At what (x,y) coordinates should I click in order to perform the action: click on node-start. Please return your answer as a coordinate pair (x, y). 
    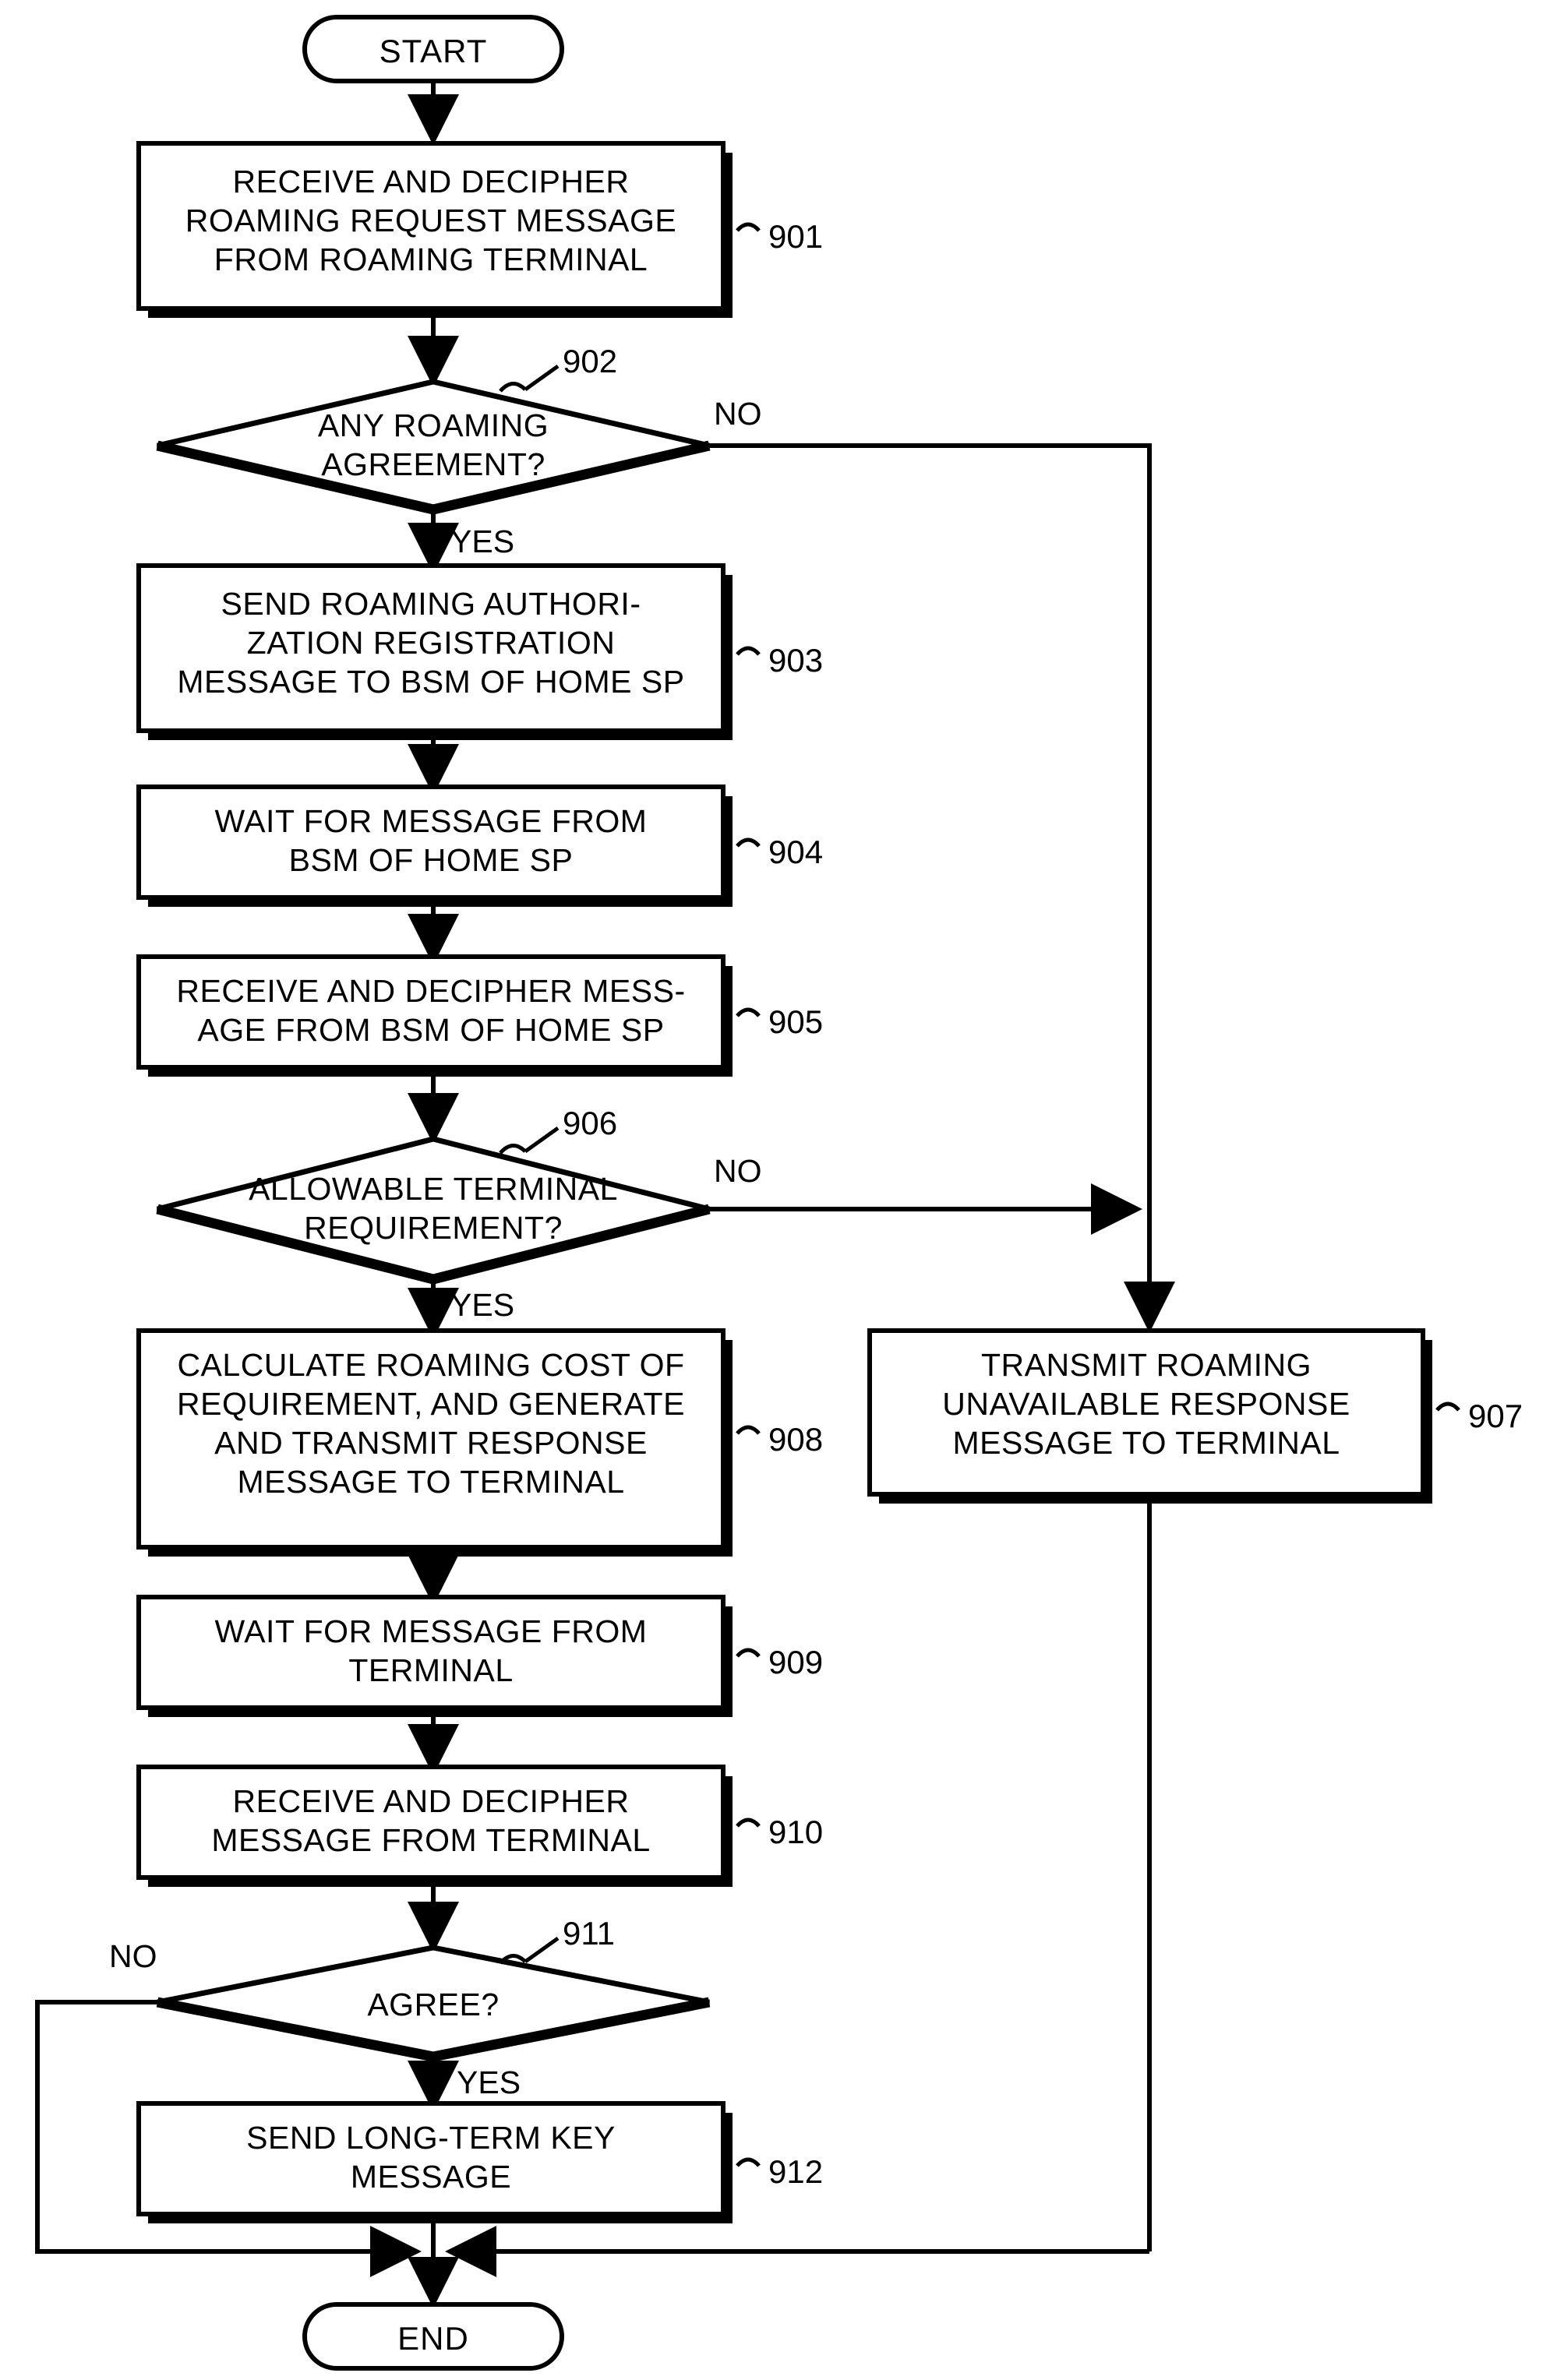
    Looking at the image, I should click on (433, 49).